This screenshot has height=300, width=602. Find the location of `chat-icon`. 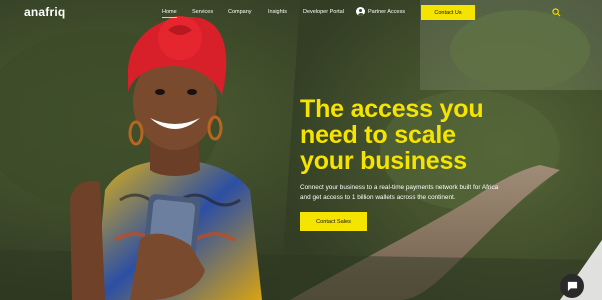

chat-icon is located at coordinates (572, 286).